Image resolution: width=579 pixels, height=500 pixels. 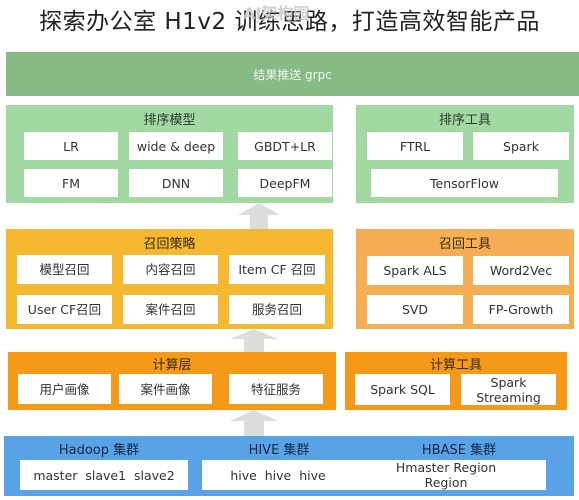 What do you see at coordinates (521, 309) in the screenshot?
I see `tool-fp-growth: FP-Growth` at bounding box center [521, 309].